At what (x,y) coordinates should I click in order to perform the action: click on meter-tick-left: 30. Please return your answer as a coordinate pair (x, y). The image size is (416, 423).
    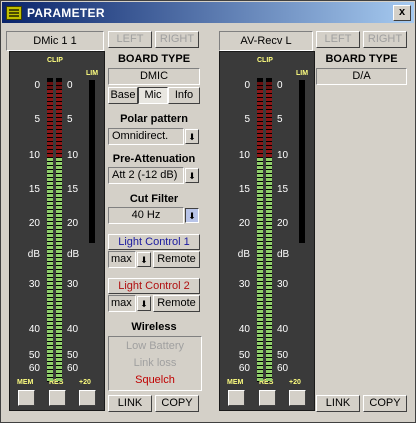
    Looking at the image, I should click on (244, 284).